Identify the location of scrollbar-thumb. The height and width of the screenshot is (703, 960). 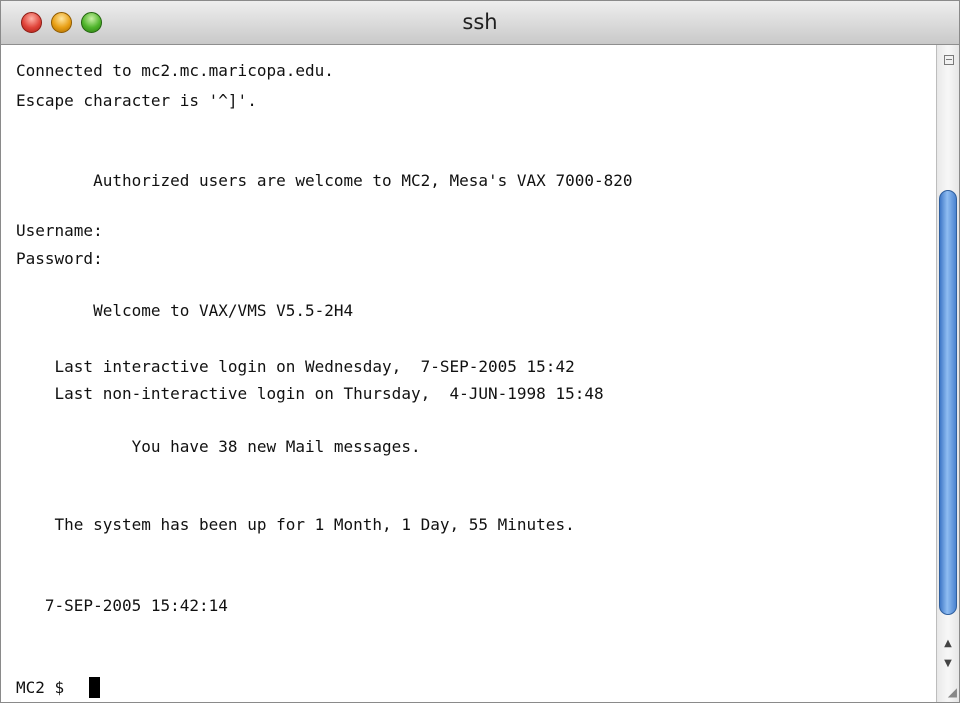
(948, 402).